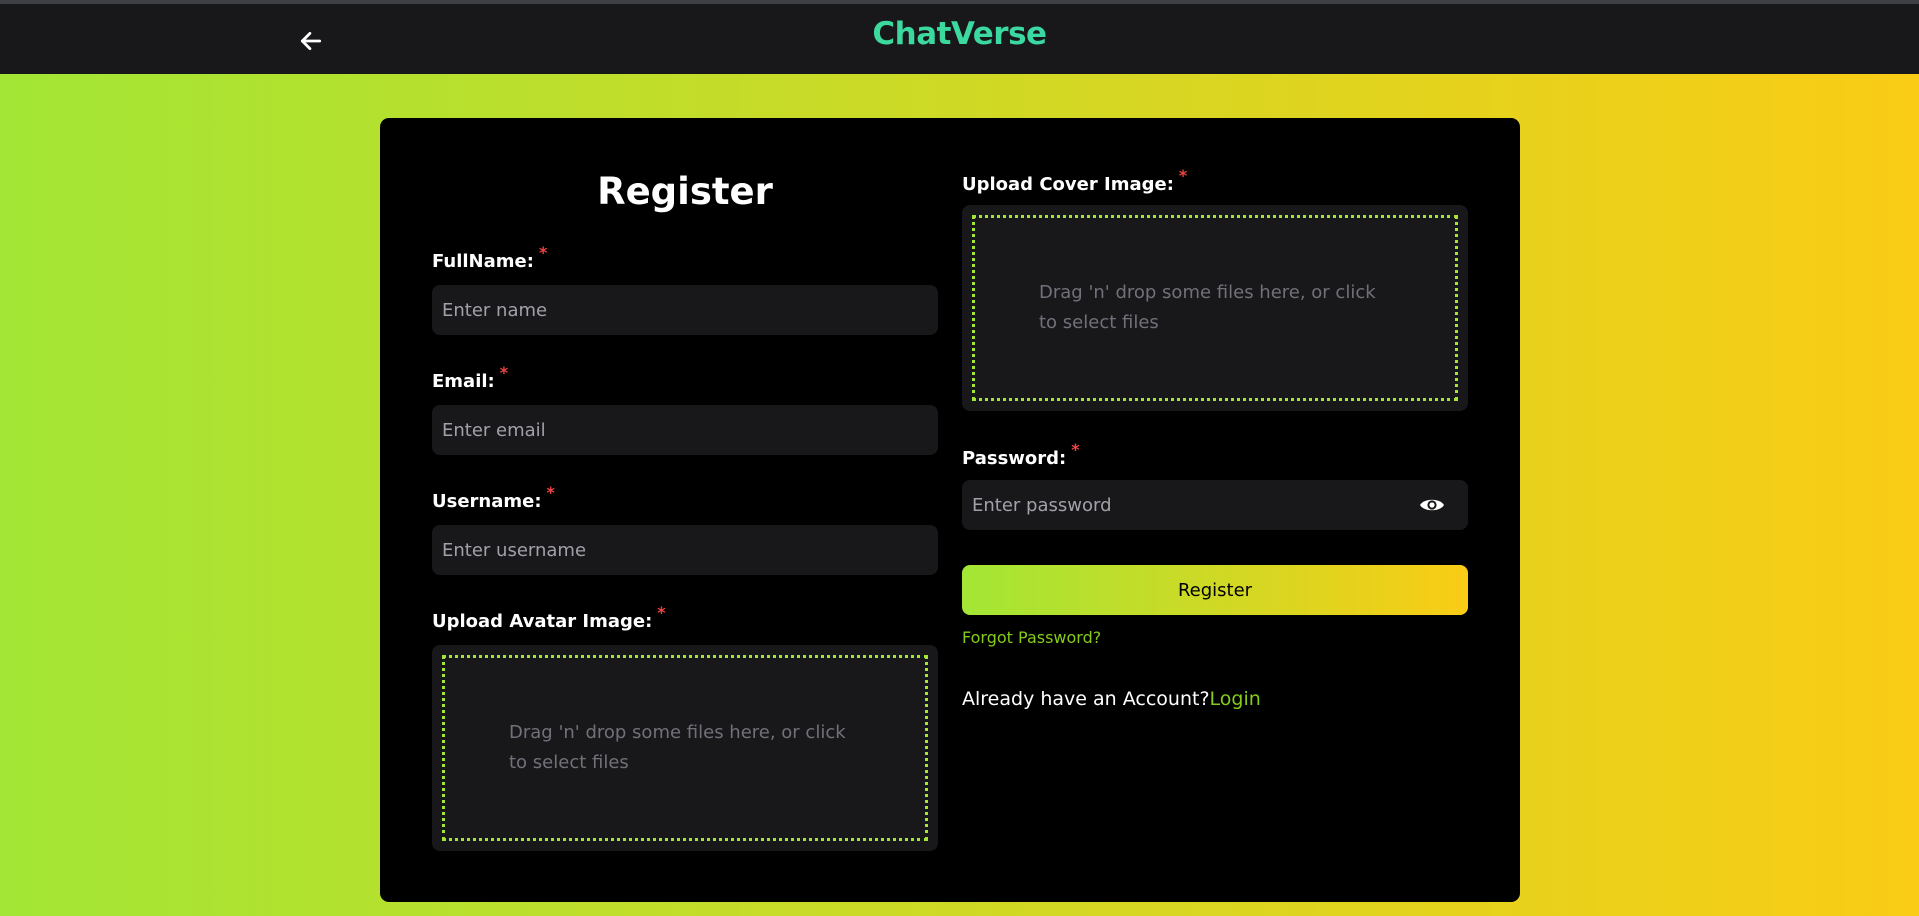  What do you see at coordinates (685, 310) in the screenshot?
I see `fullname-input` at bounding box center [685, 310].